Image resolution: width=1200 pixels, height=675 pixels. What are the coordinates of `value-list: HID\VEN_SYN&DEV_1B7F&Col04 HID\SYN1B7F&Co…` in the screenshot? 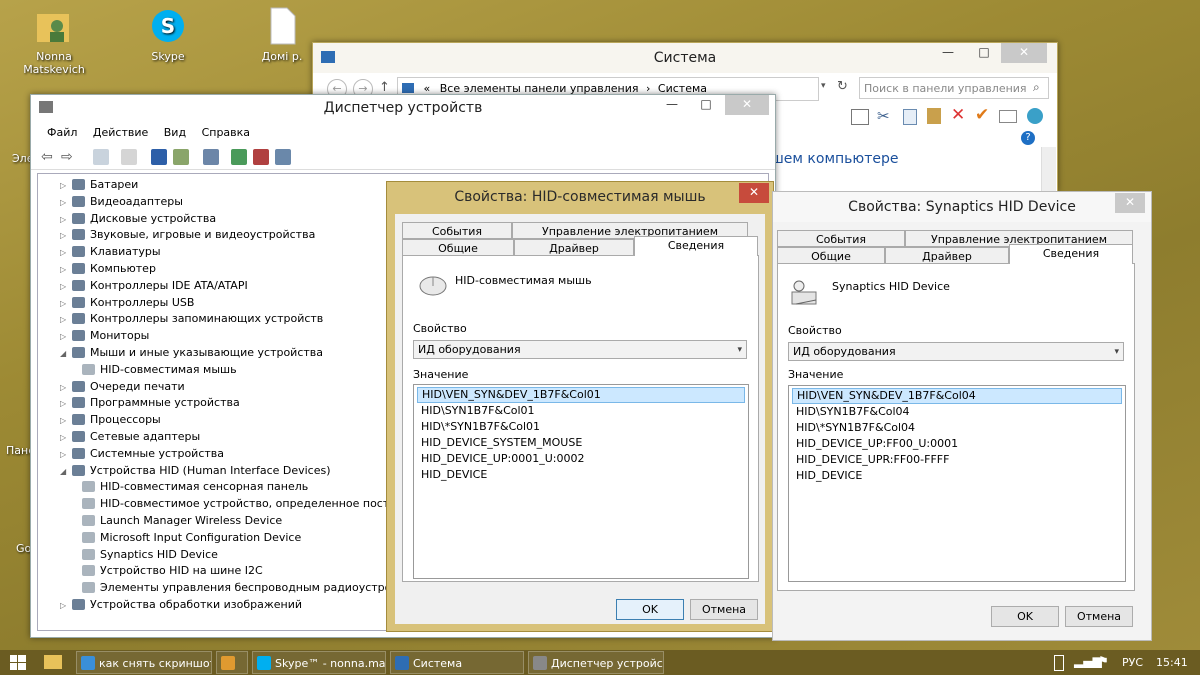 It's located at (957, 483).